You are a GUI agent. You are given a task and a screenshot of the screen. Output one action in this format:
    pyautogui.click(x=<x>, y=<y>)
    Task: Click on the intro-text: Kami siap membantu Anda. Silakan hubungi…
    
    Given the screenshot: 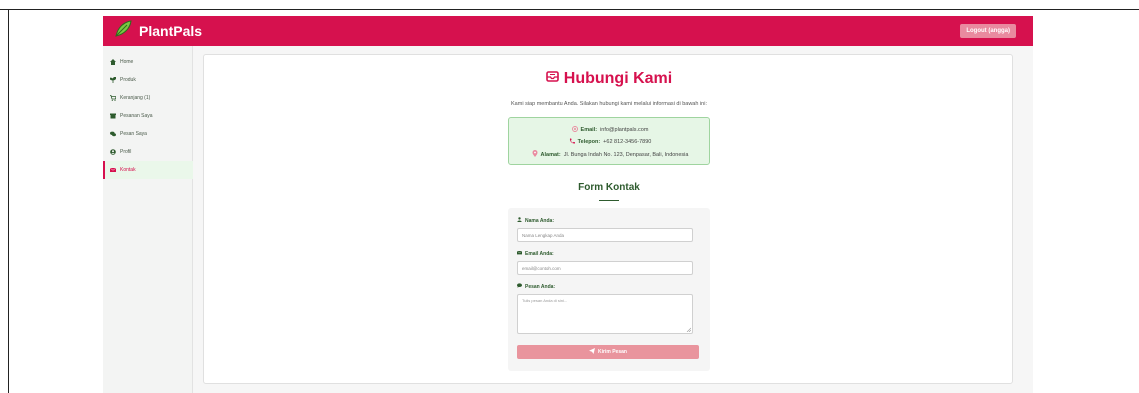 What is the action you would take?
    pyautogui.click(x=609, y=104)
    